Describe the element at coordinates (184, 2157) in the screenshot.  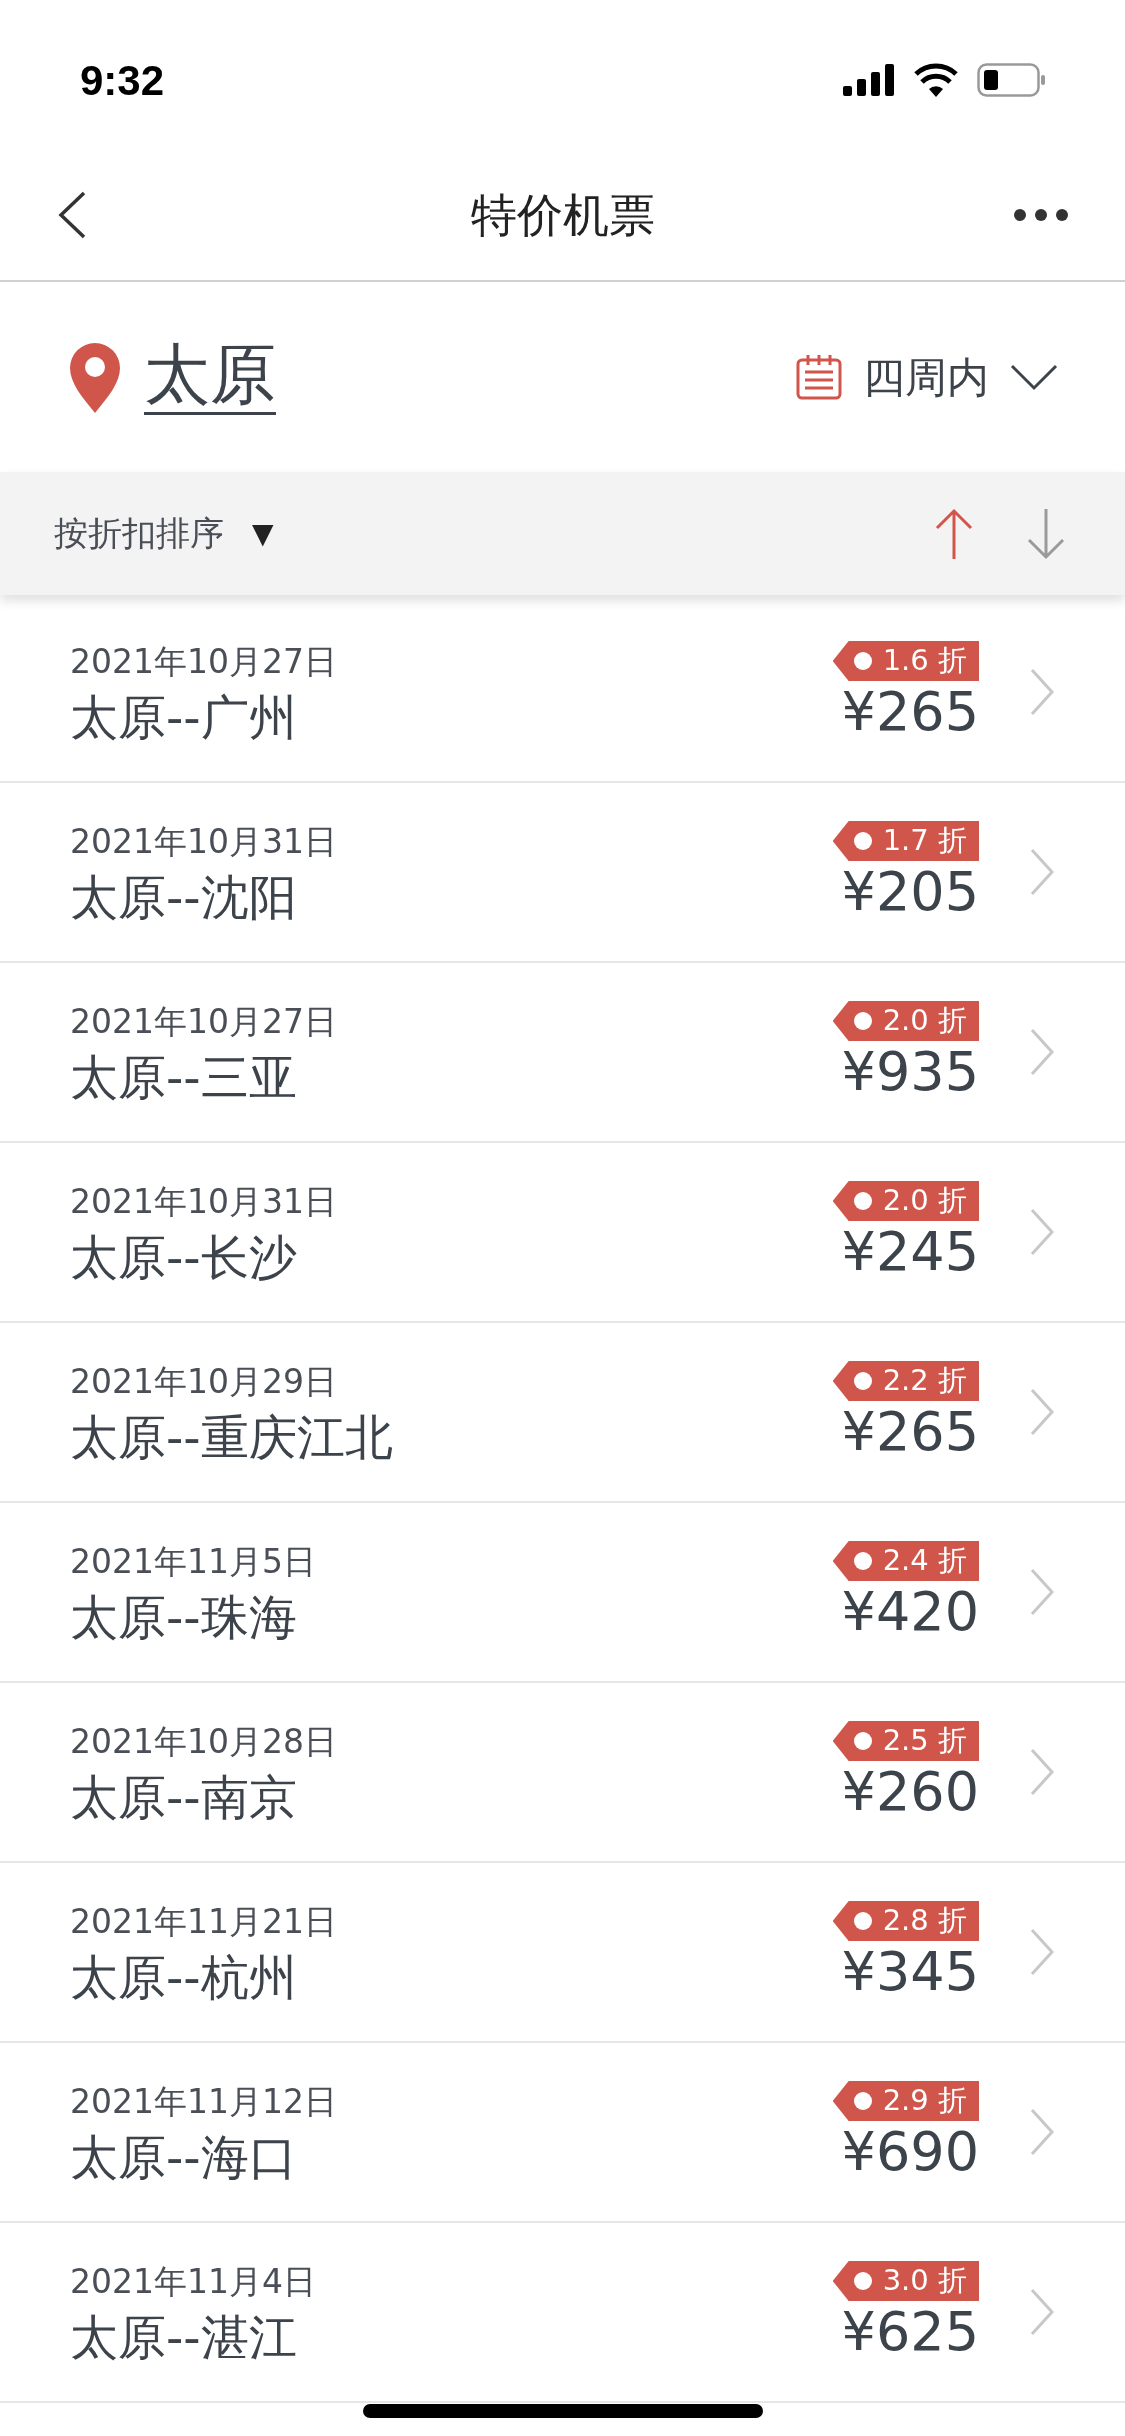
I see `flight-route: 太原--海口` at that location.